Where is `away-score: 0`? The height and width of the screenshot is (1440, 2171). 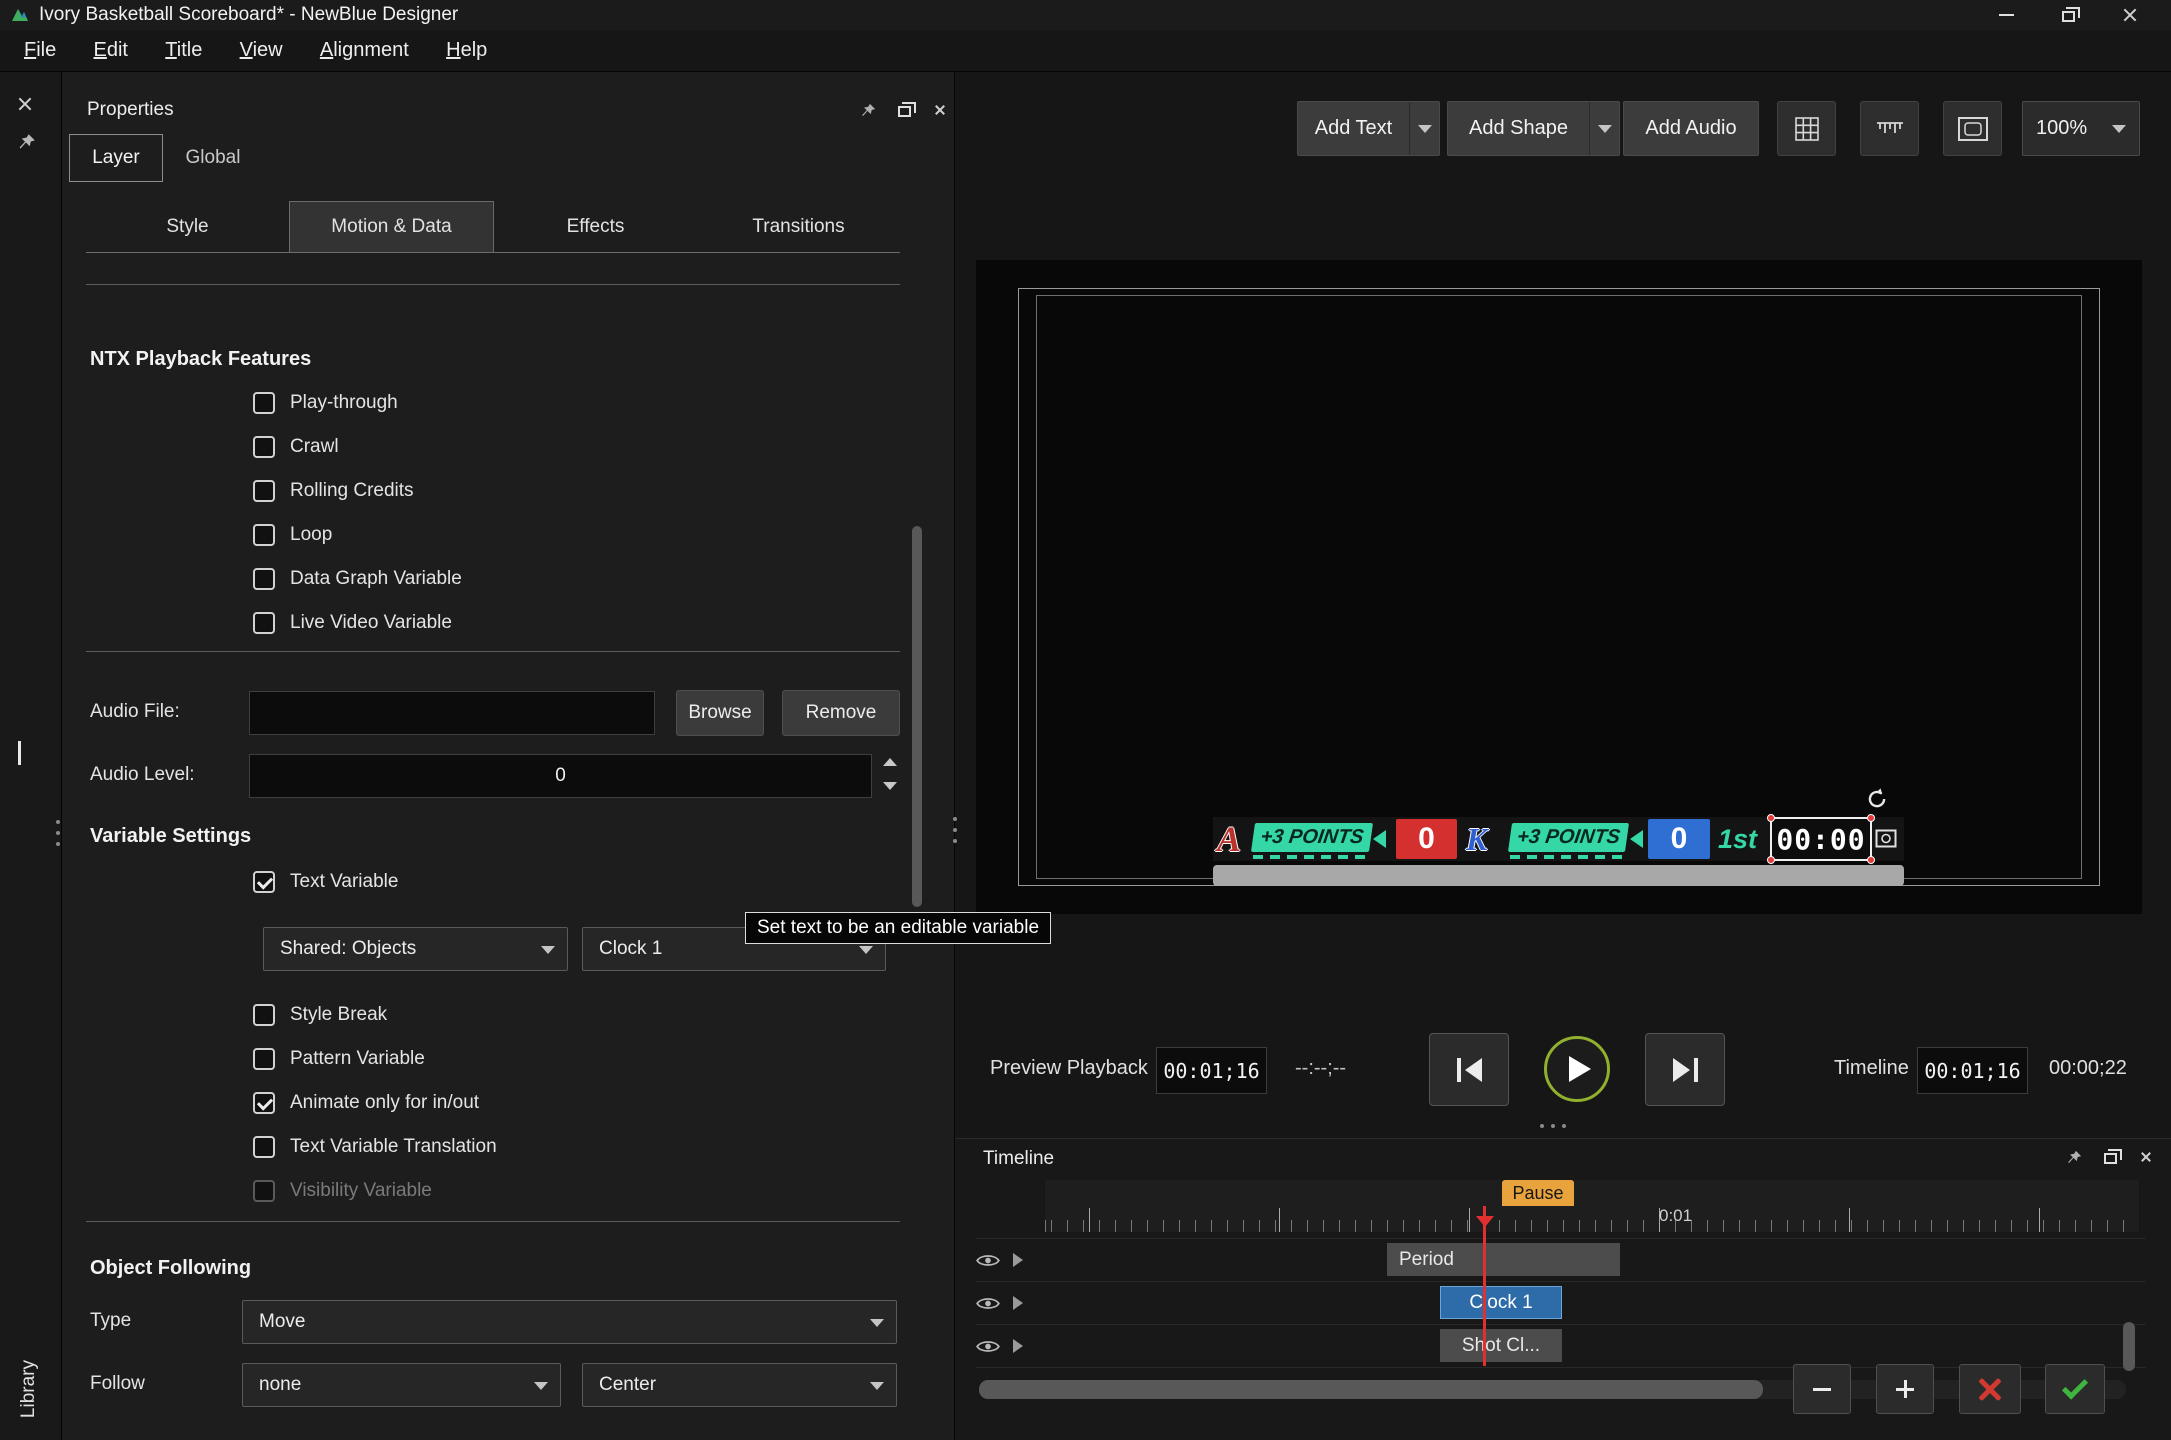 away-score: 0 is located at coordinates (1679, 839).